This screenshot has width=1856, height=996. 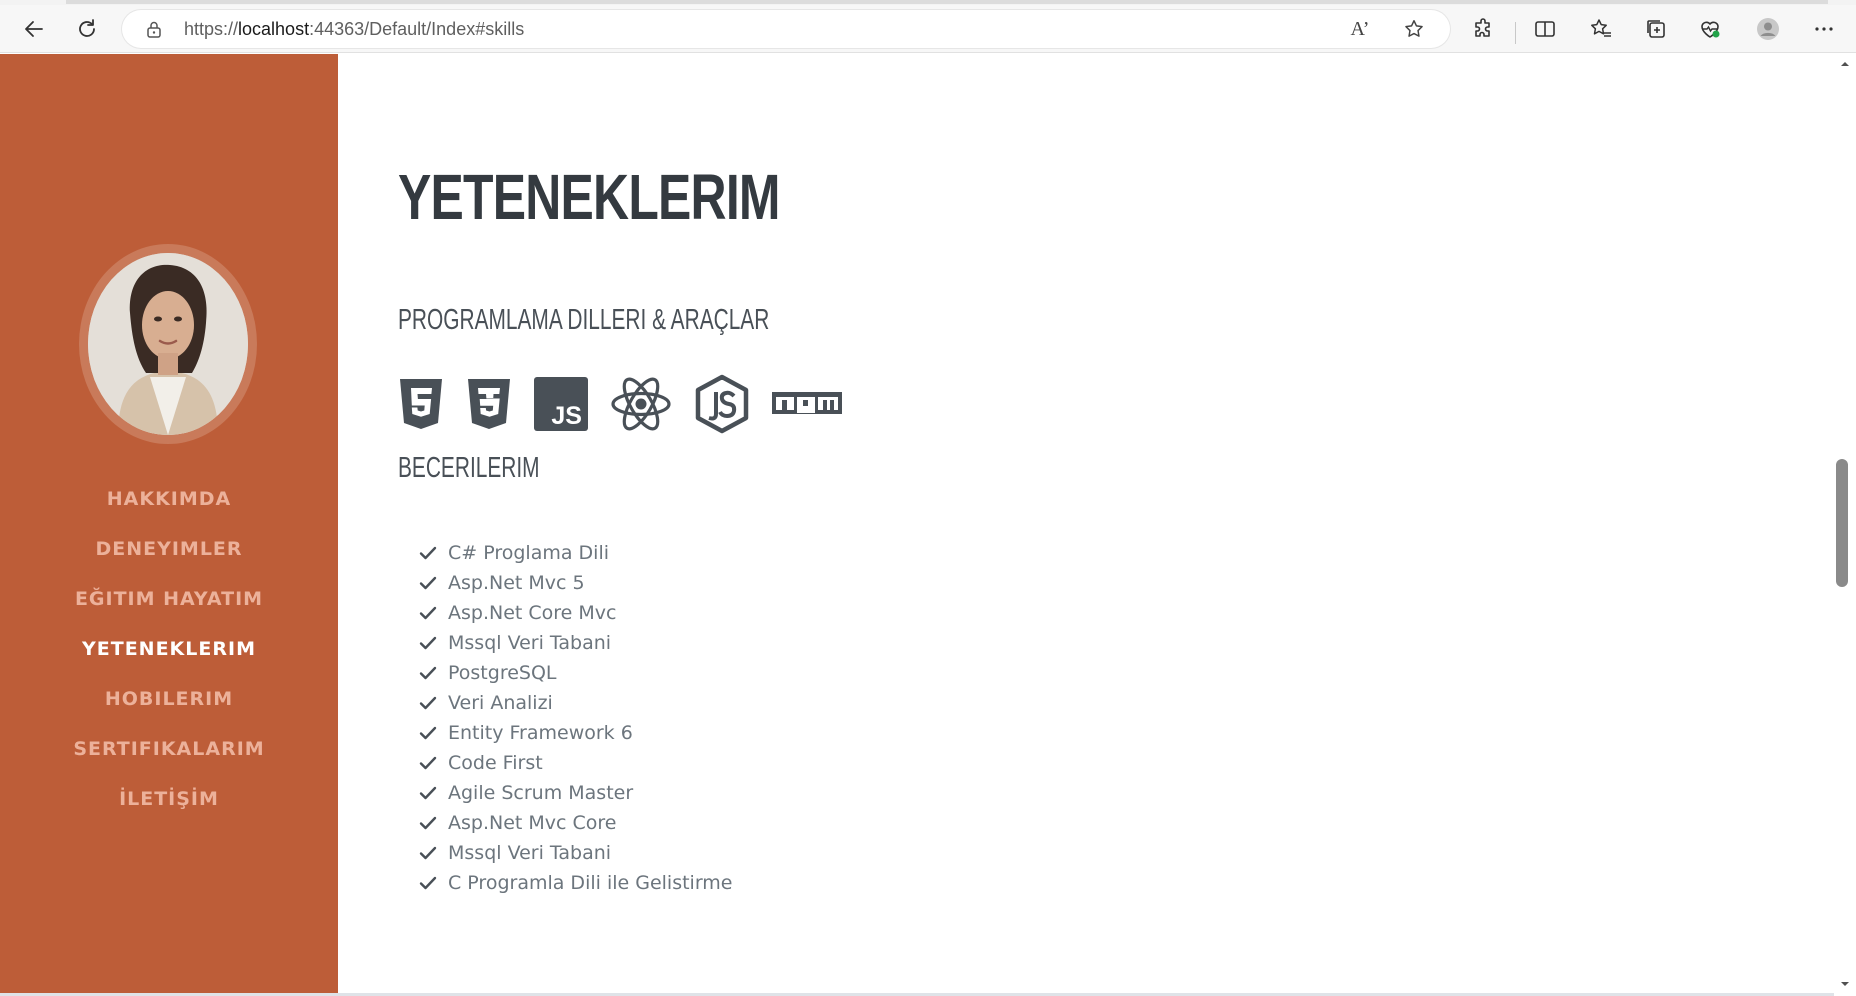 I want to click on page-scrollbar, so click(x=1845, y=524).